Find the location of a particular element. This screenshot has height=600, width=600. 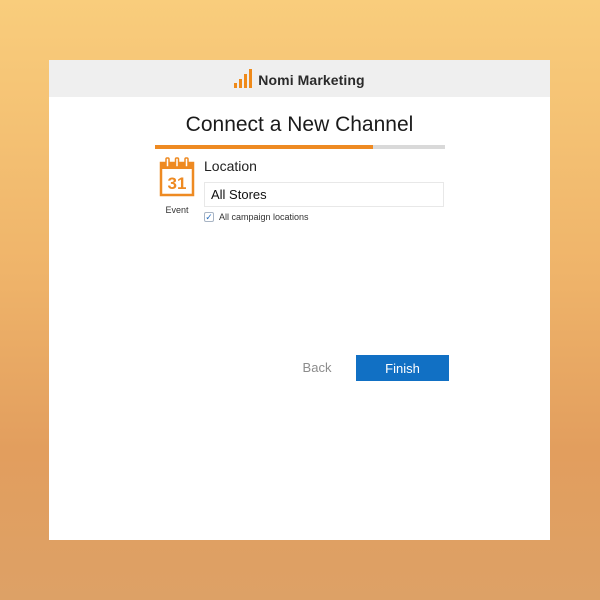

finish-button: Finish is located at coordinates (402, 368).